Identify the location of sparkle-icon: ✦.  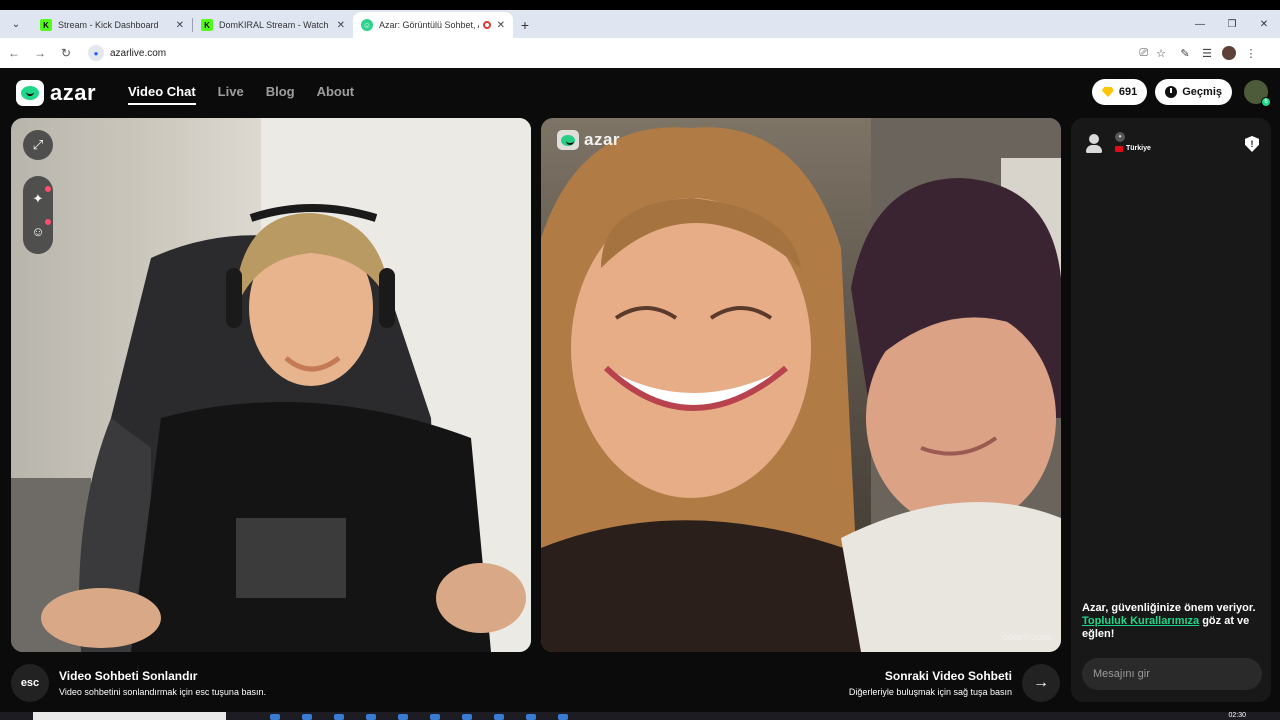
(38, 198).